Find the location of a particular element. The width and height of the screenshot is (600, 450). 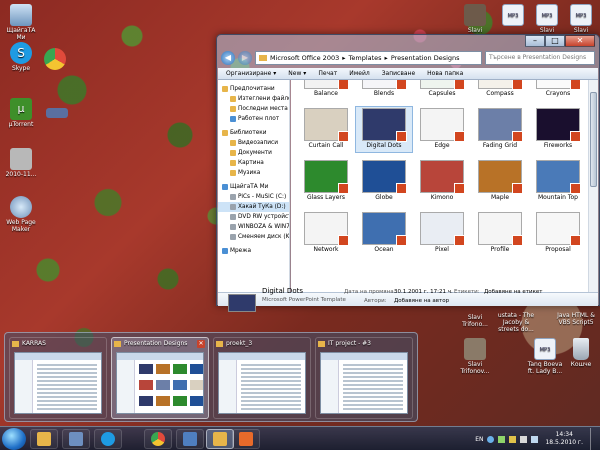

clock-date: 18.5.2010 г. is located at coordinates (564, 442).